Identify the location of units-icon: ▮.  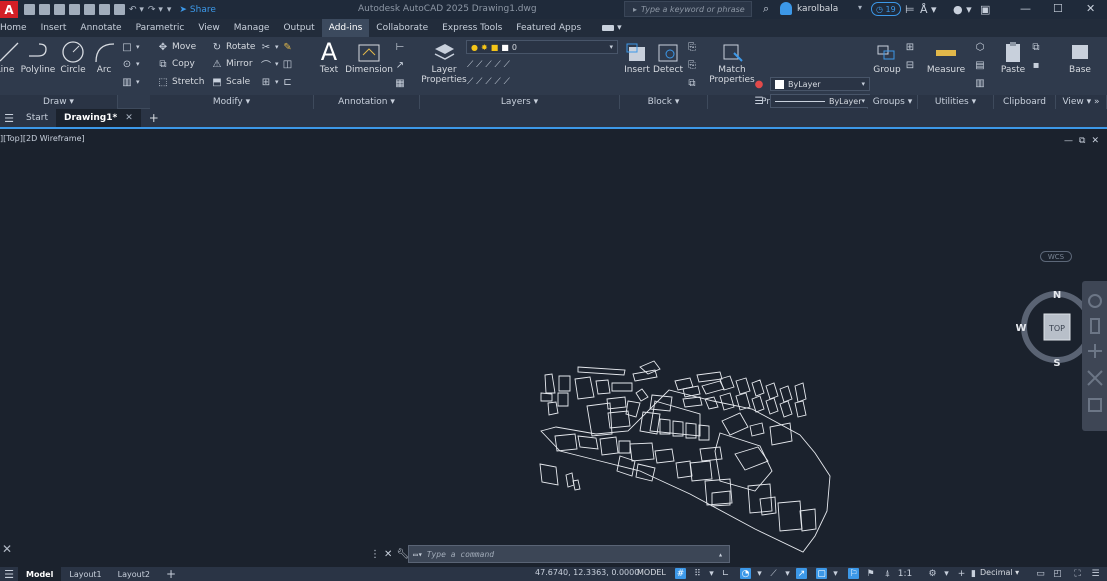
(973, 573).